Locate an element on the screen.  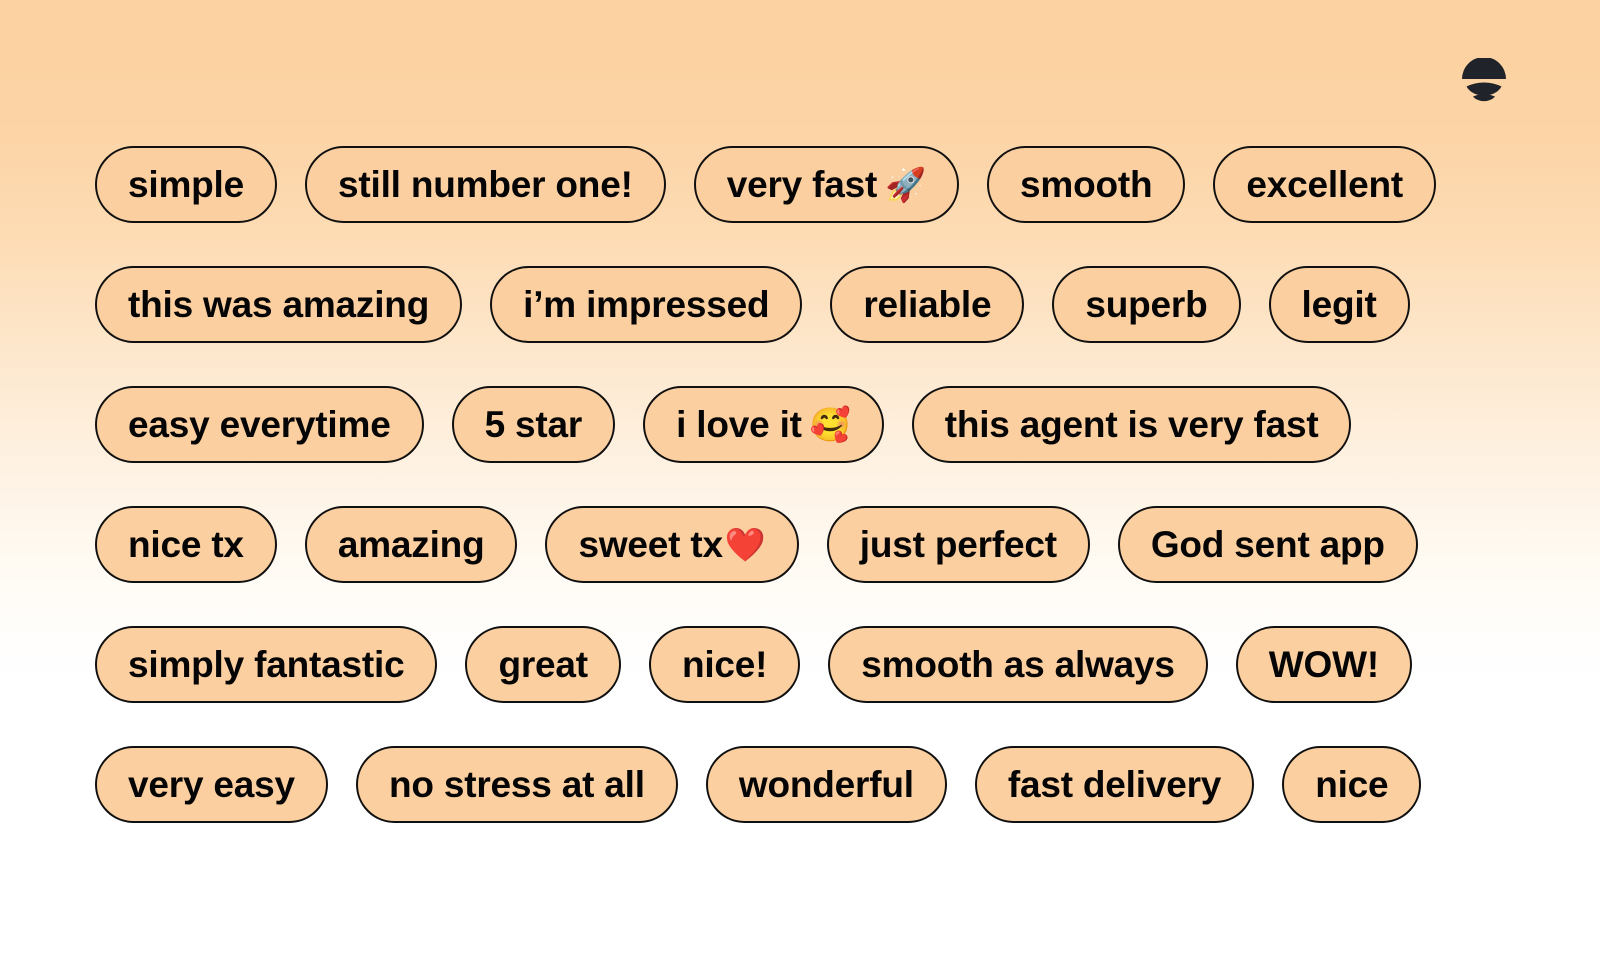
tag-pill-label: fast delivery is located at coordinates (1114, 784).